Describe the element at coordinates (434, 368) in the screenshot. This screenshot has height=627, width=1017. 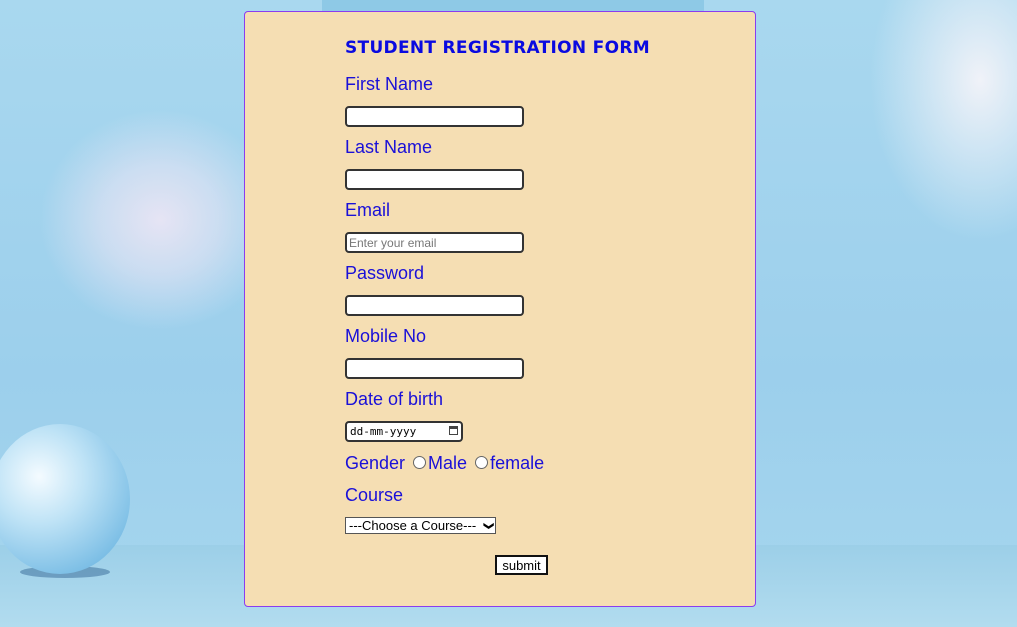
I see `mobile-input` at that location.